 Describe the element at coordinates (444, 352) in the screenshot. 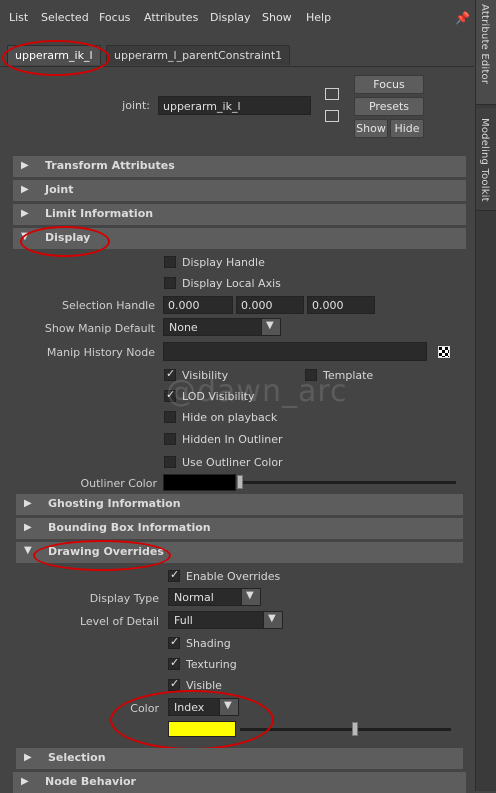

I see `node-select-icon` at that location.